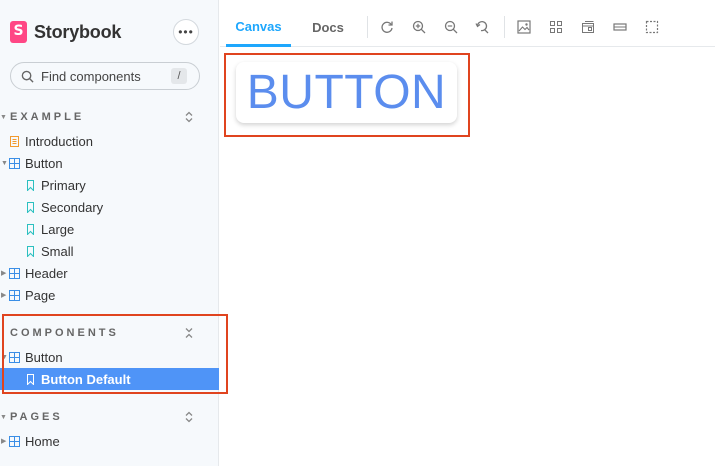  Describe the element at coordinates (109, 229) in the screenshot. I see `sidebar-item-large: Large` at that location.